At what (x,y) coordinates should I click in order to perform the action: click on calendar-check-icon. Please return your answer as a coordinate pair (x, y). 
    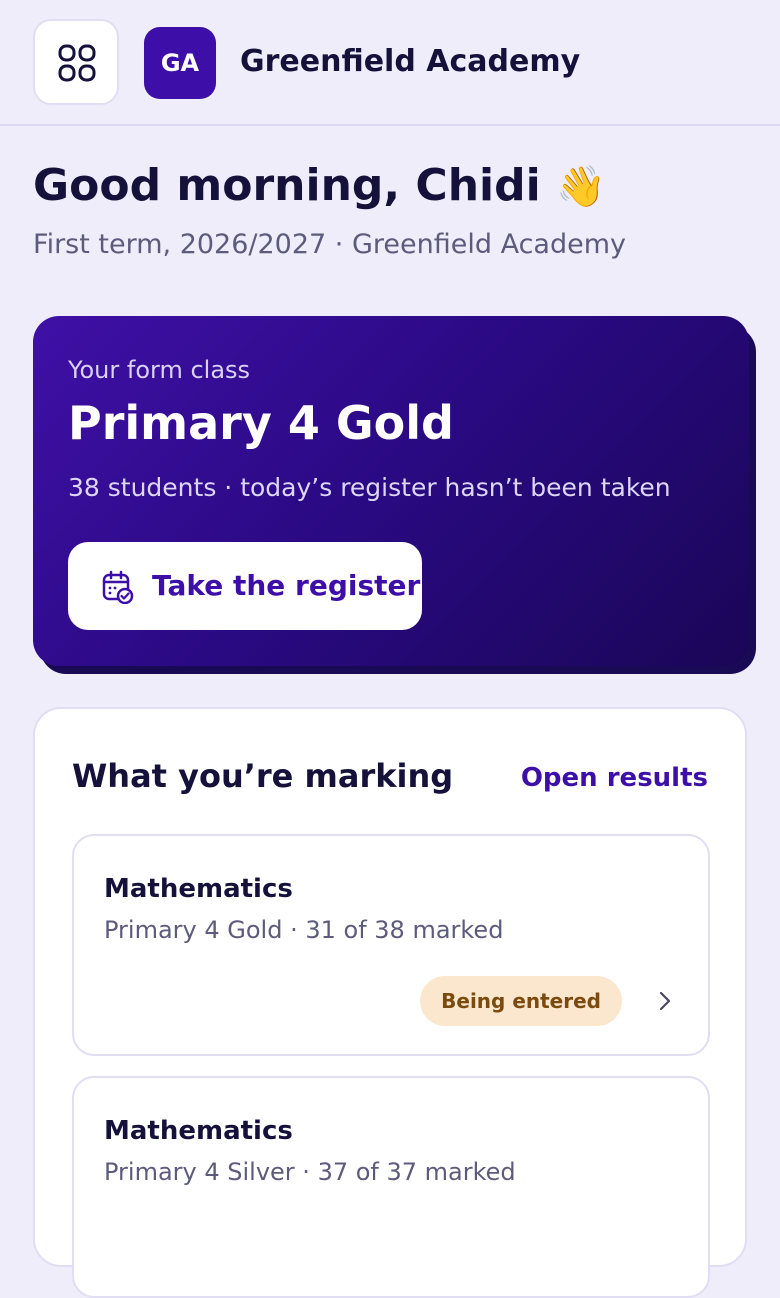
    Looking at the image, I should click on (118, 587).